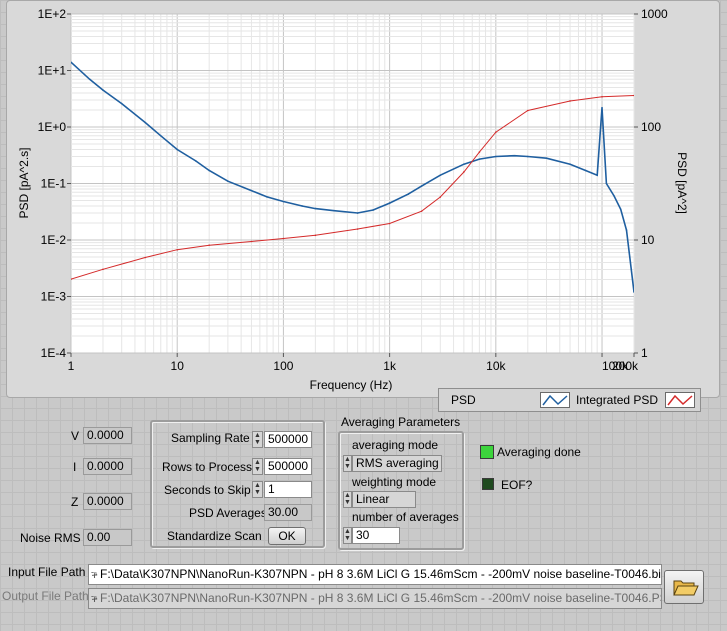 Image resolution: width=727 pixels, height=631 pixels. I want to click on y2-tick-label: 100, so click(651, 127).